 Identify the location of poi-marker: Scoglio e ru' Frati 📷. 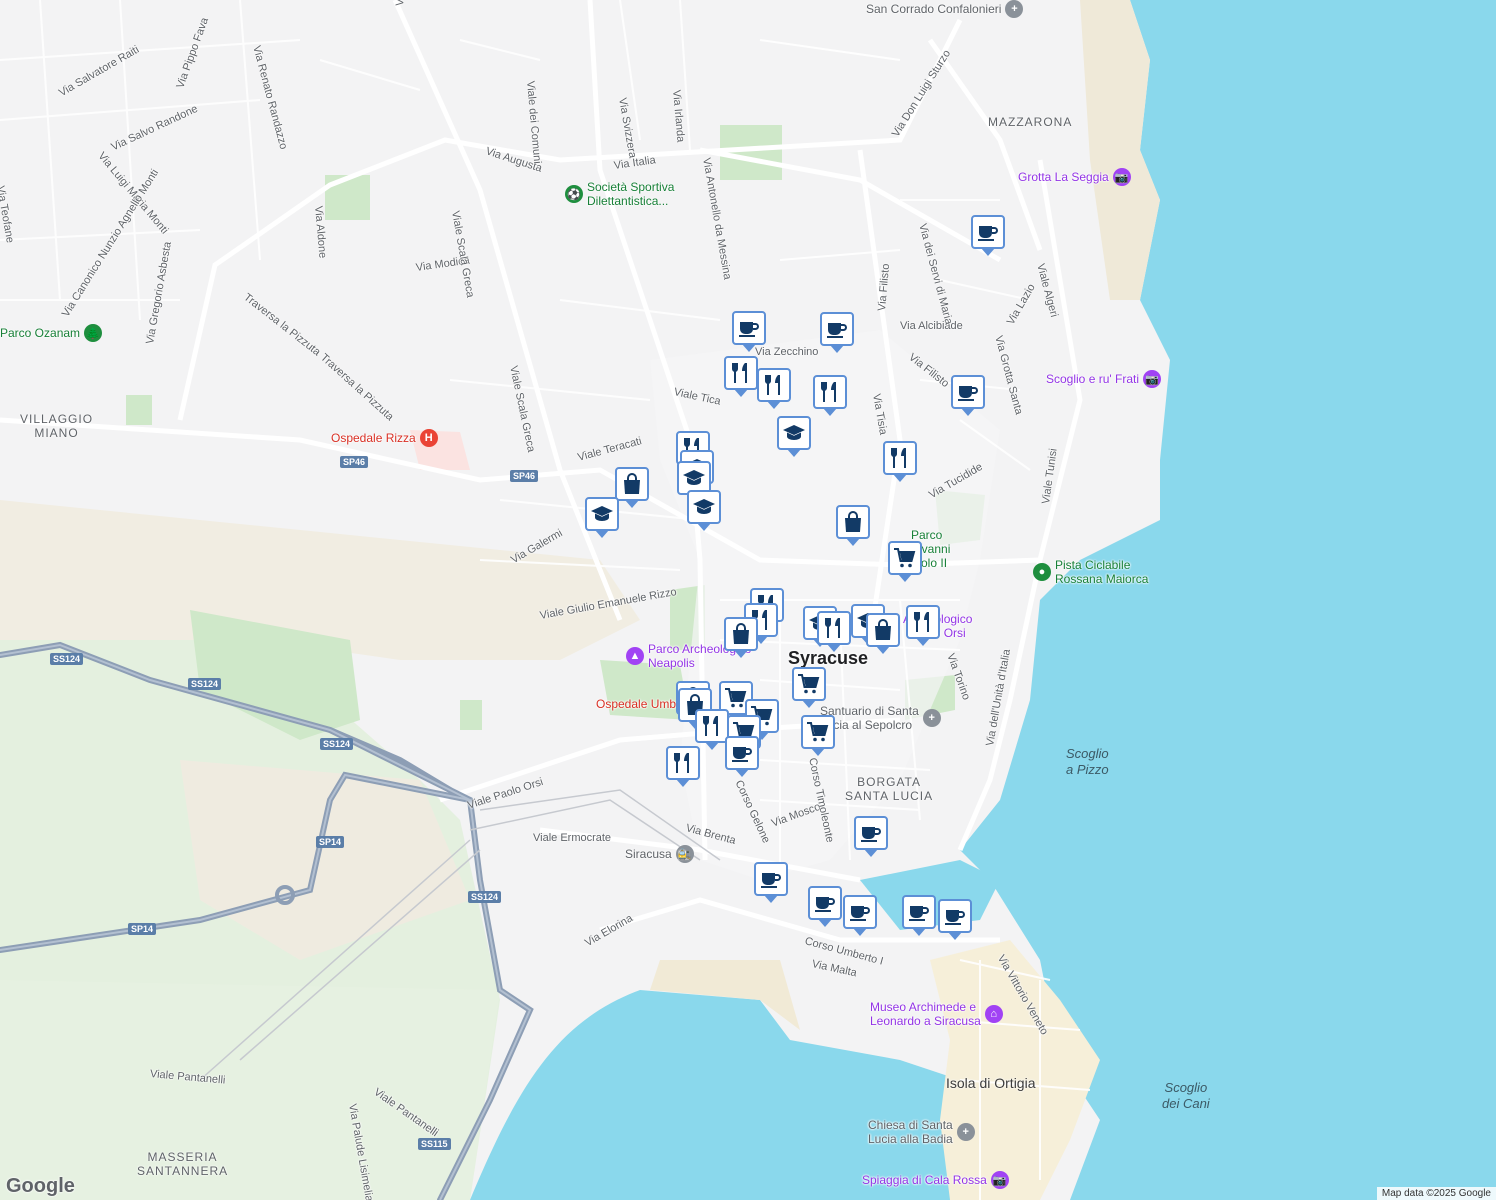
(1103, 379).